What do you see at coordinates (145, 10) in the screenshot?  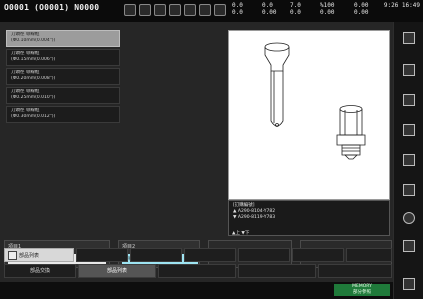 I see `redo-icon` at bounding box center [145, 10].